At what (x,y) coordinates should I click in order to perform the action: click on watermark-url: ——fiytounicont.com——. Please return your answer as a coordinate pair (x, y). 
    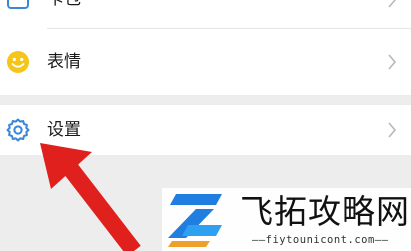
    Looking at the image, I should click on (320, 240).